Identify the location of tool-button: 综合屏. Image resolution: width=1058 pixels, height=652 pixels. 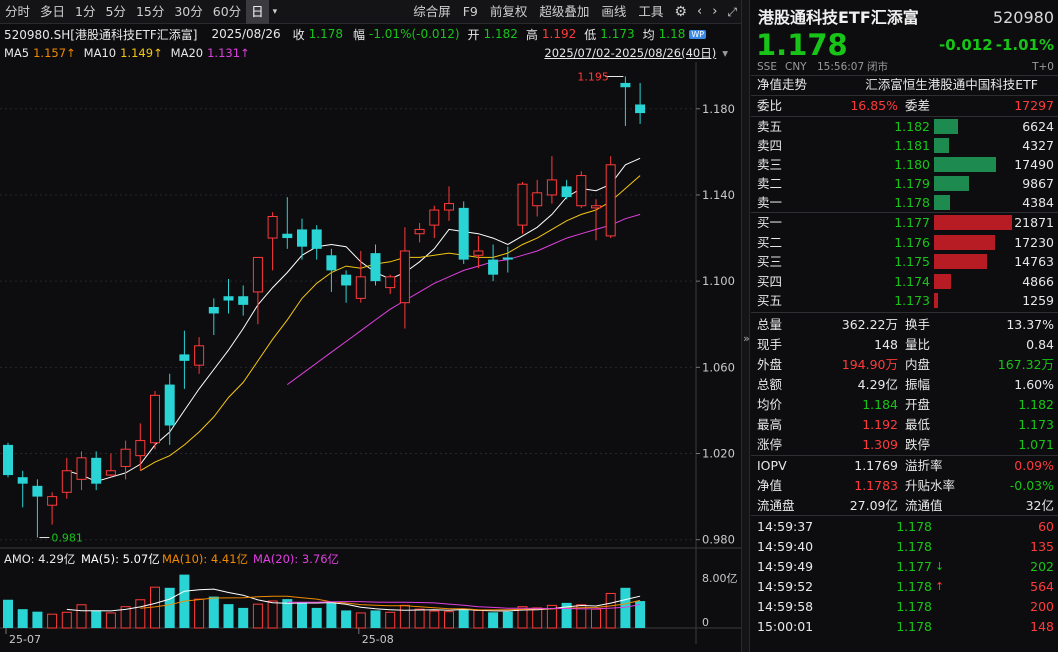
(432, 12).